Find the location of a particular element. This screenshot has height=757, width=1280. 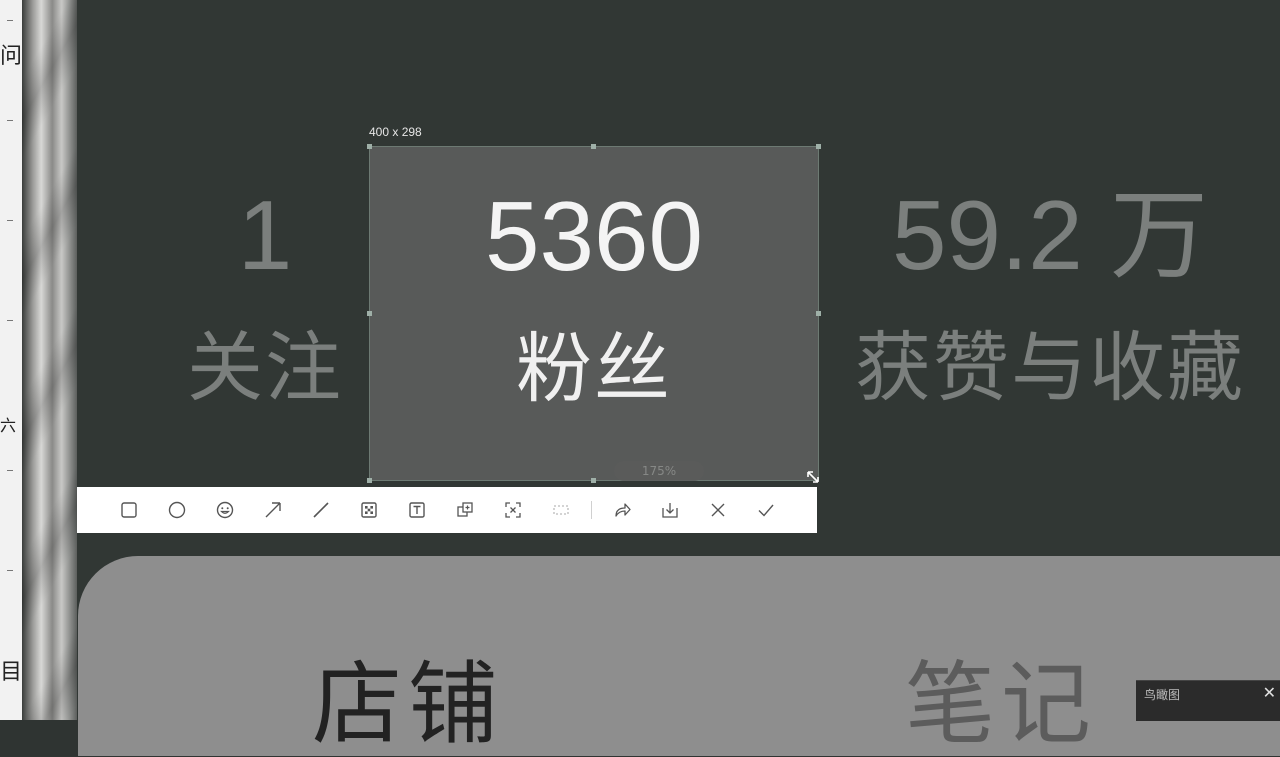

line-icon is located at coordinates (321, 510).